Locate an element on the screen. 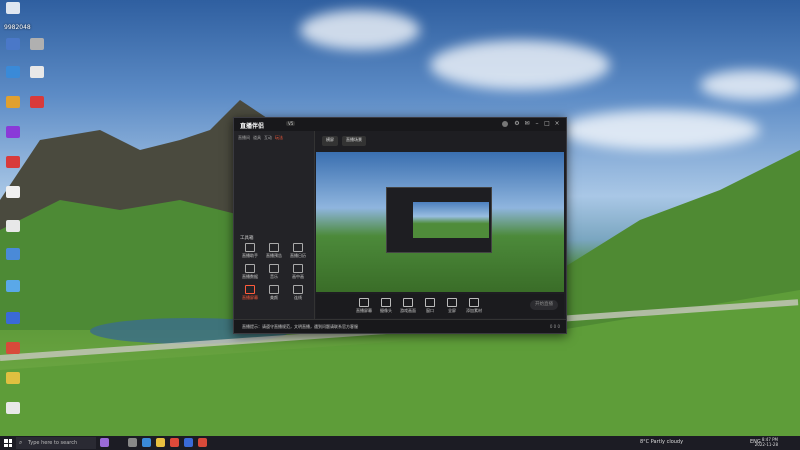  task-view-icon is located at coordinates (132, 442).